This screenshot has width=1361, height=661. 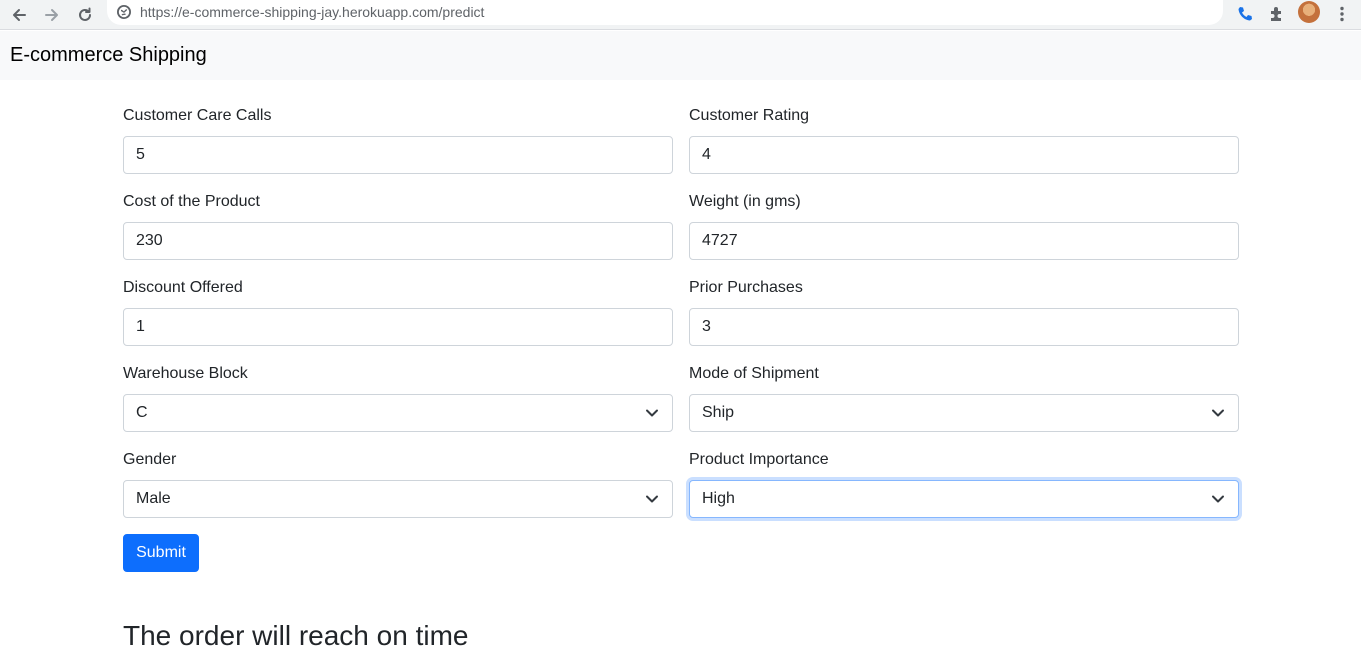 I want to click on product-importance-value: High, so click(x=718, y=498).